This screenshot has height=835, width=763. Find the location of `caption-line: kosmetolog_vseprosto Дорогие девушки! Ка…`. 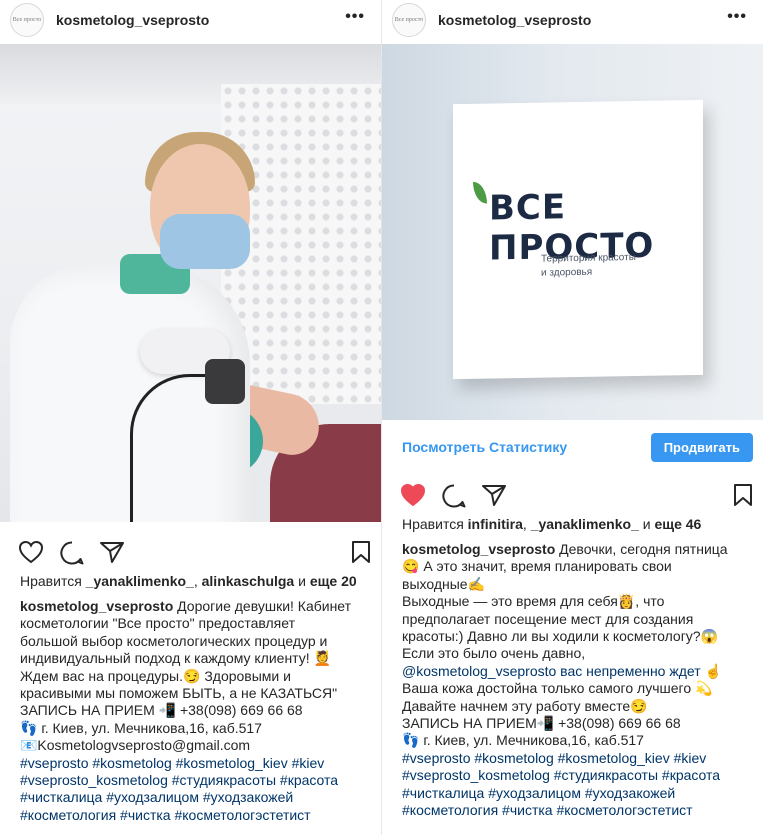

caption-line: kosmetolog_vseprosto Дорогие девушки! Ка… is located at coordinates (197, 606).